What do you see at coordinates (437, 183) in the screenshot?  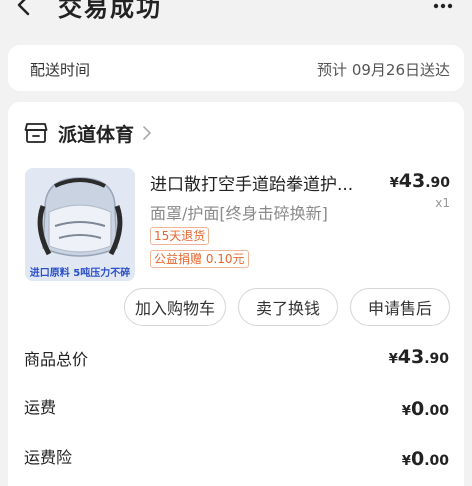 I see `product-price-decimal: .90` at bounding box center [437, 183].